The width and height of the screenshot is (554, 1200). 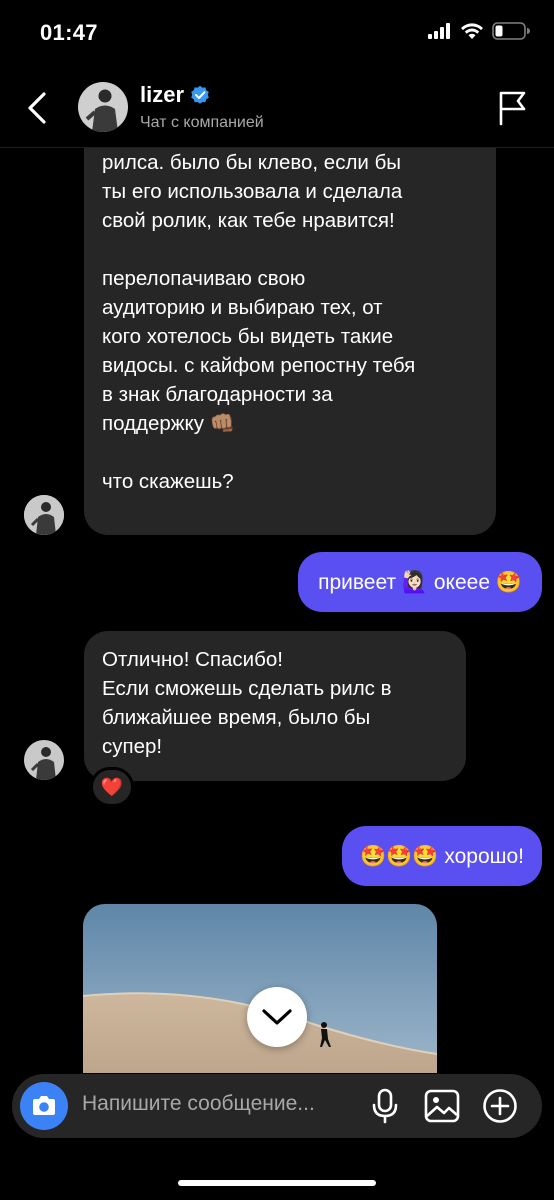 I want to click on status-icons, so click(x=479, y=31).